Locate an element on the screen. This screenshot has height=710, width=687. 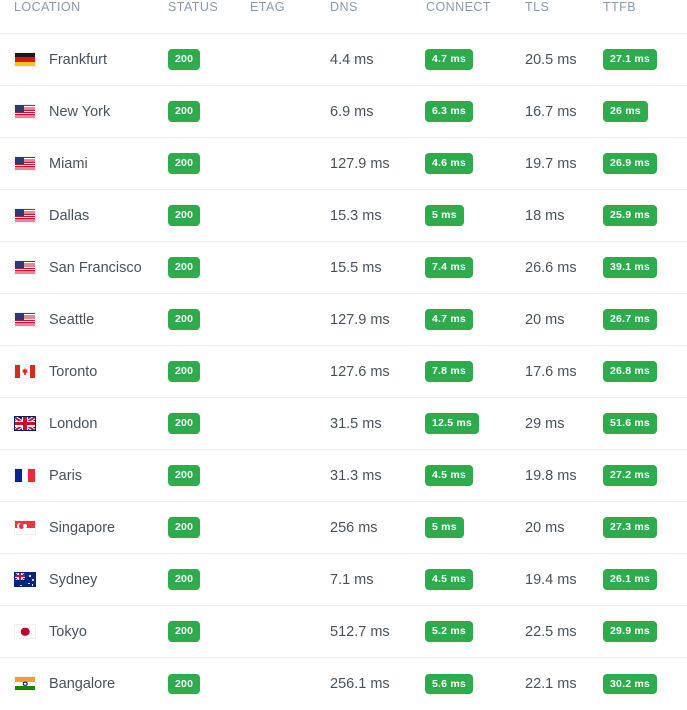
table-row: Sydney 200 7.1 ms 4.5 ms 19.4 ms 26.1 ms is located at coordinates (343, 579).